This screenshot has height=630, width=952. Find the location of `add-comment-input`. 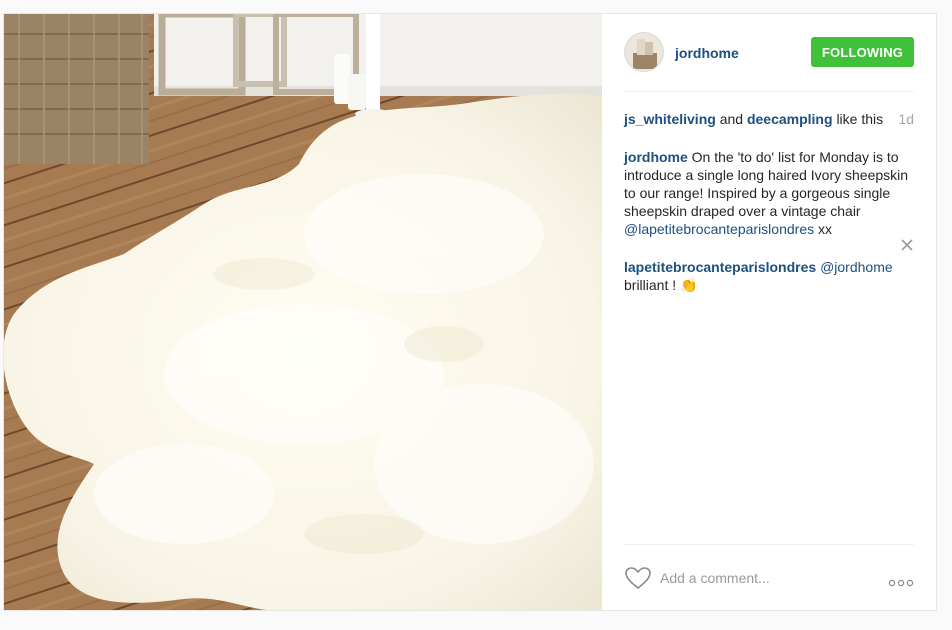

add-comment-input is located at coordinates (765, 578).